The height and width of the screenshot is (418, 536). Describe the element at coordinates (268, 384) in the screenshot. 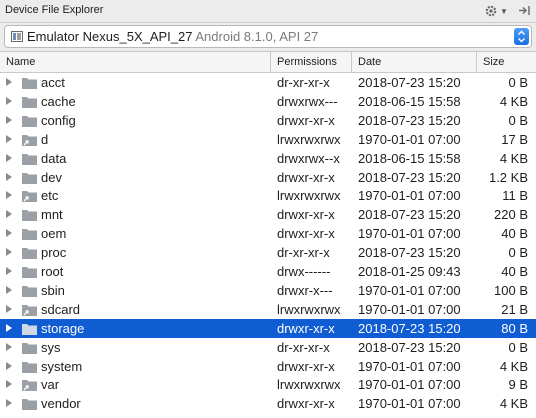

I see `file-row: var lrwxrwxrwx 1970-01-01 07:00 9 B` at that location.